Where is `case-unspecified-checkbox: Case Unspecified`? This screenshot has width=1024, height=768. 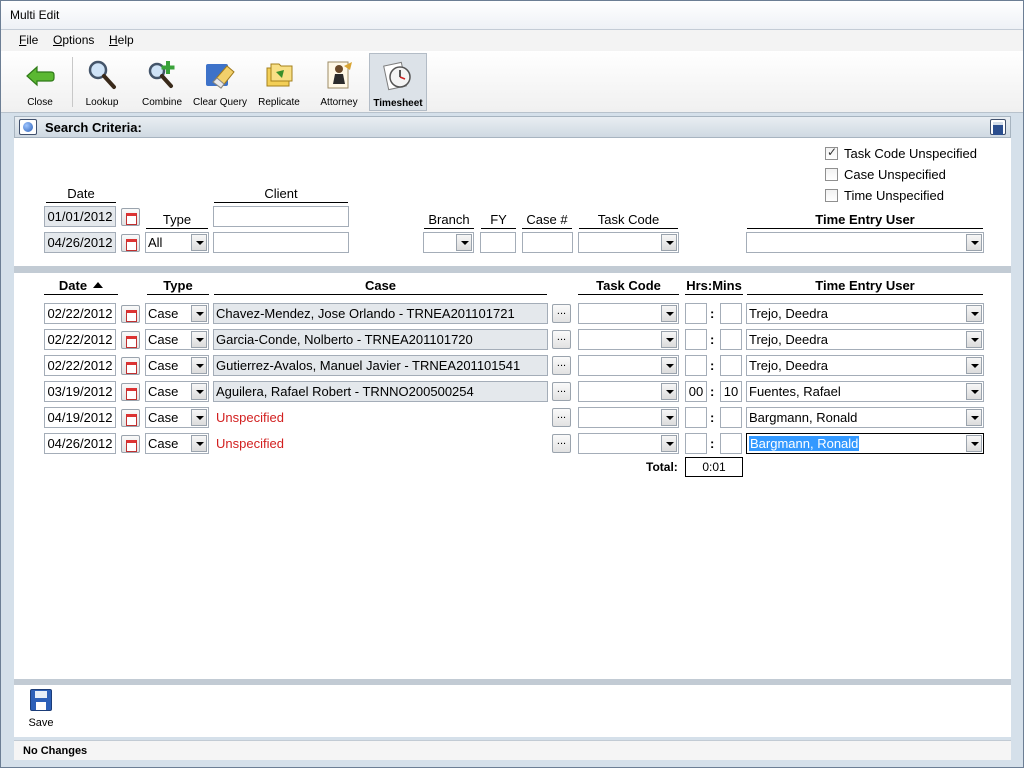
case-unspecified-checkbox: Case Unspecified is located at coordinates (915, 175).